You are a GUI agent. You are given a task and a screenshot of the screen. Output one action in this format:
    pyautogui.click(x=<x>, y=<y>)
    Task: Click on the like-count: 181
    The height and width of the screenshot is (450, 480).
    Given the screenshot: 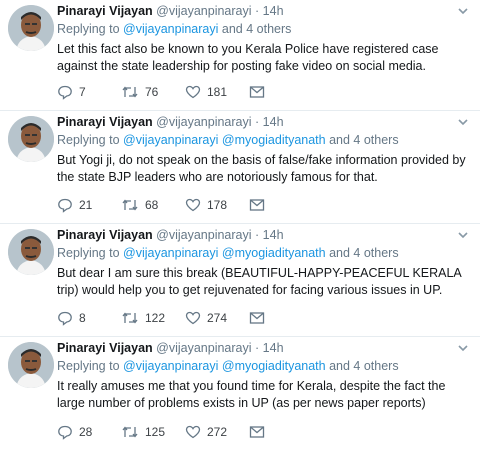 What is the action you would take?
    pyautogui.click(x=217, y=92)
    